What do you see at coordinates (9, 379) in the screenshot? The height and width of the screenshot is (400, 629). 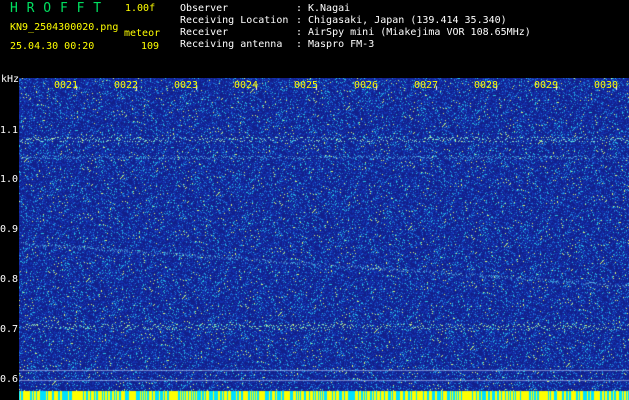 I see `y-tick-label: 0.6` at bounding box center [9, 379].